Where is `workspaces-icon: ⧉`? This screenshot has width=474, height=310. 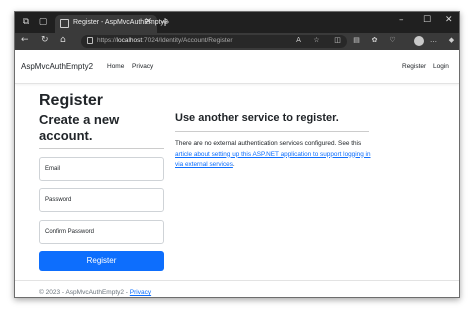
workspaces-icon: ⧉ is located at coordinates (26, 22).